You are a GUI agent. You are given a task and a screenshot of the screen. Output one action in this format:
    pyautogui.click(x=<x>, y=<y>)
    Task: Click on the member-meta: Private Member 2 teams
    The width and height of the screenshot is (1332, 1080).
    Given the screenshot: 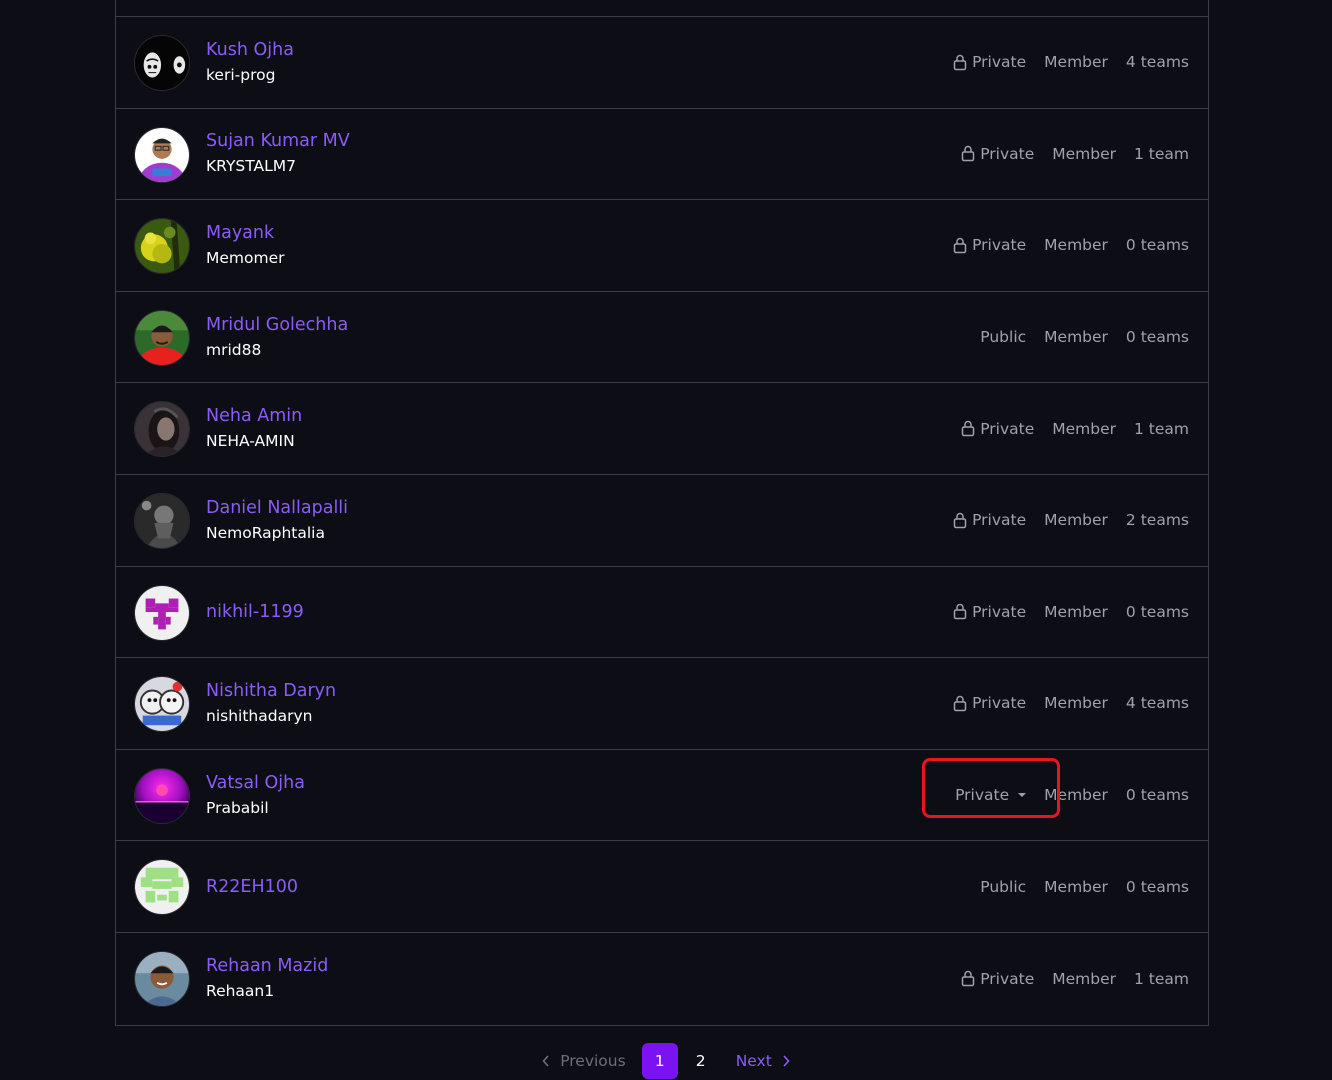 What is the action you would take?
    pyautogui.click(x=1071, y=520)
    